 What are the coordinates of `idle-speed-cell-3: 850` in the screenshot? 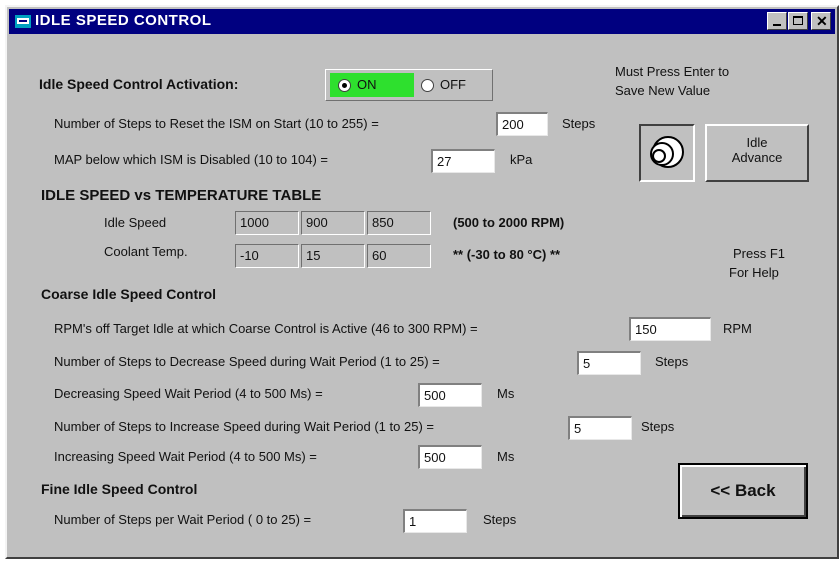 It's located at (399, 223).